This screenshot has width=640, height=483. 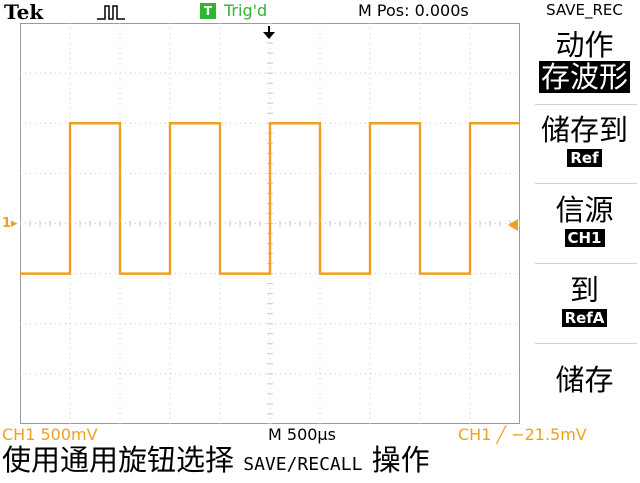 I want to click on menu-title: SAVE_REC, so click(x=584, y=10).